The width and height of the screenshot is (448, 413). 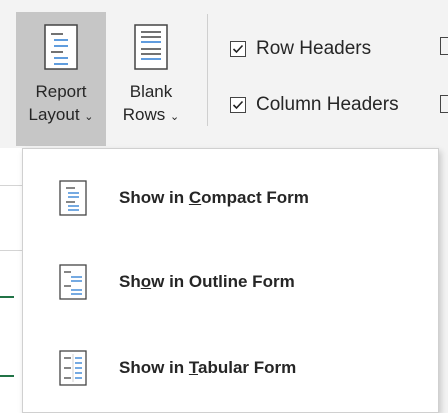 I want to click on row-headers-checkbox: Row Headers, so click(x=300, y=49).